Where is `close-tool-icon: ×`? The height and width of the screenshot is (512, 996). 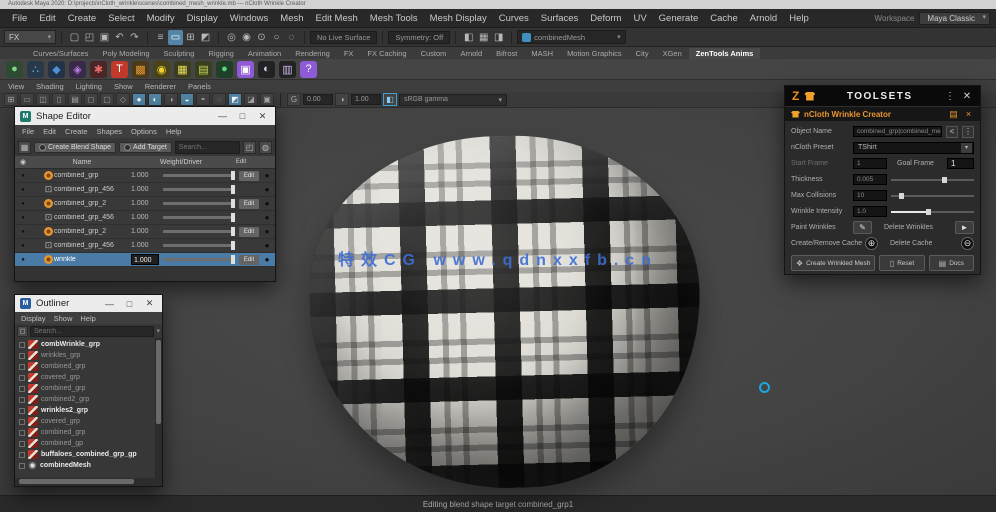 close-tool-icon: × is located at coordinates (968, 114).